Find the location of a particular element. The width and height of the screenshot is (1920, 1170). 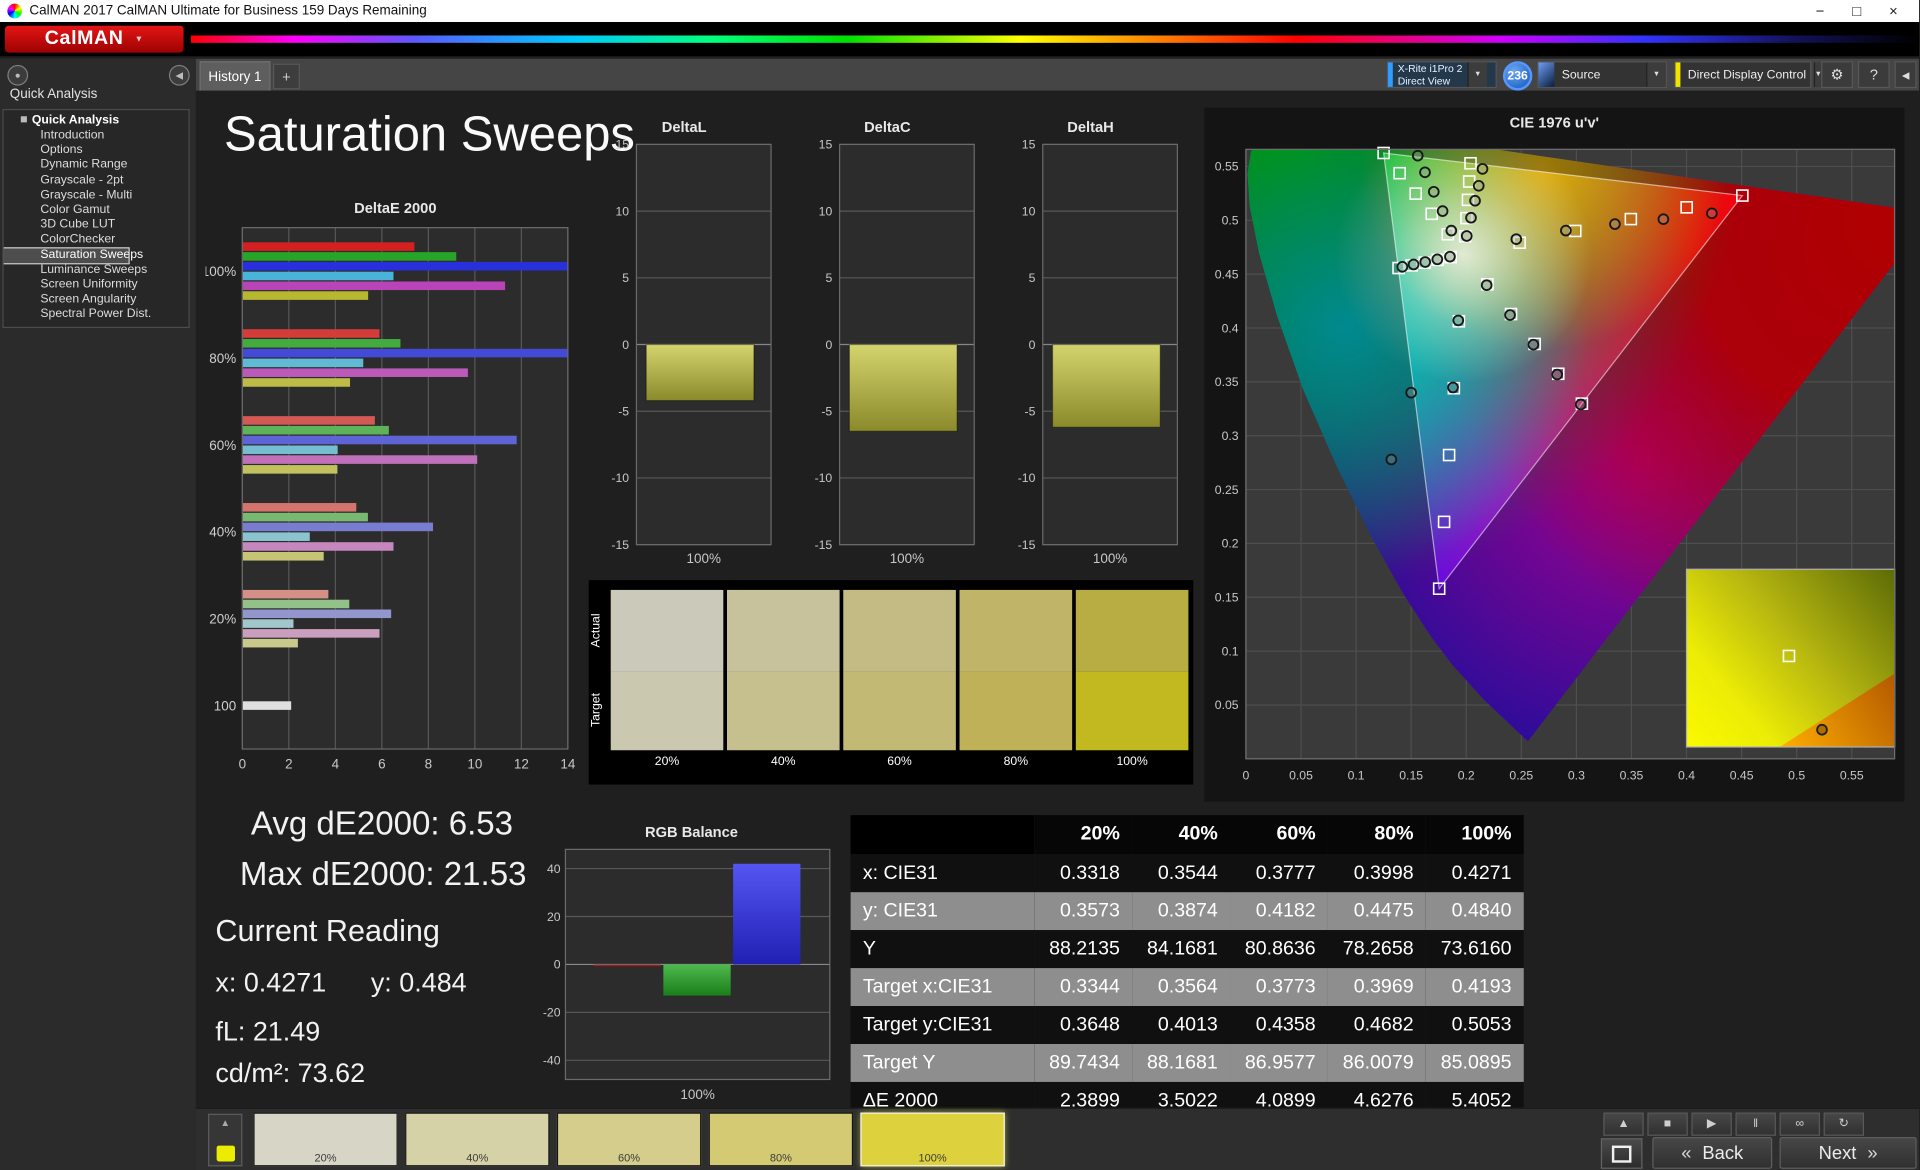

saturation-level-button-40: 40% is located at coordinates (477, 1139).